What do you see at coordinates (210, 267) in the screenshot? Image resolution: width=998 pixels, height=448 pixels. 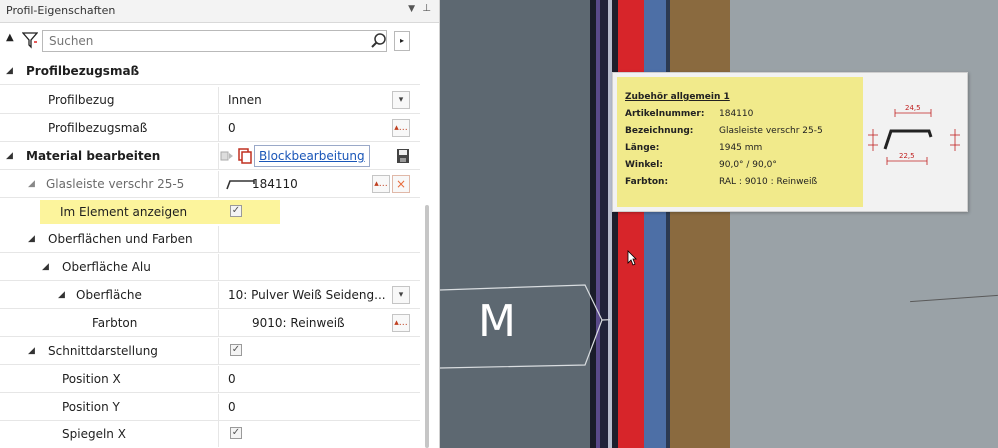 I see `group-oberflaeche-alu: ◢ Oberfläche Alu` at bounding box center [210, 267].